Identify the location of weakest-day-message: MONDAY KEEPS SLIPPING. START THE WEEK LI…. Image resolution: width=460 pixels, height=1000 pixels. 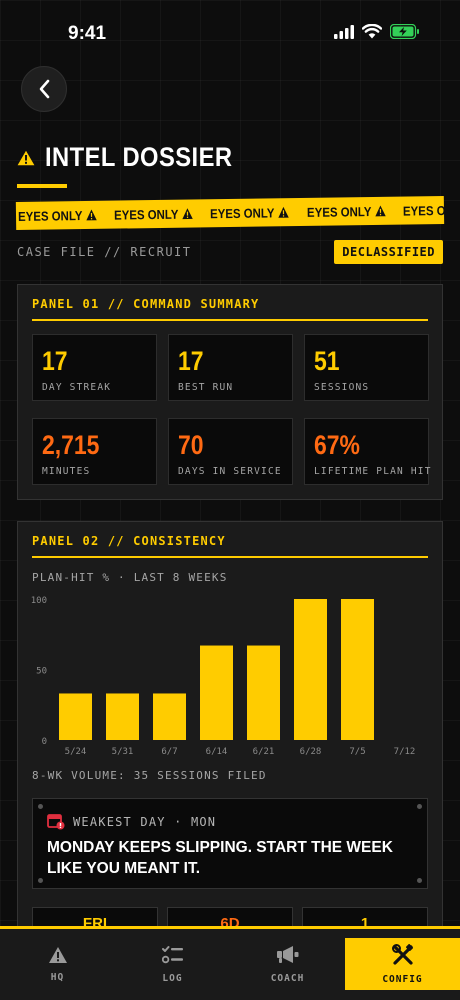
(220, 858).